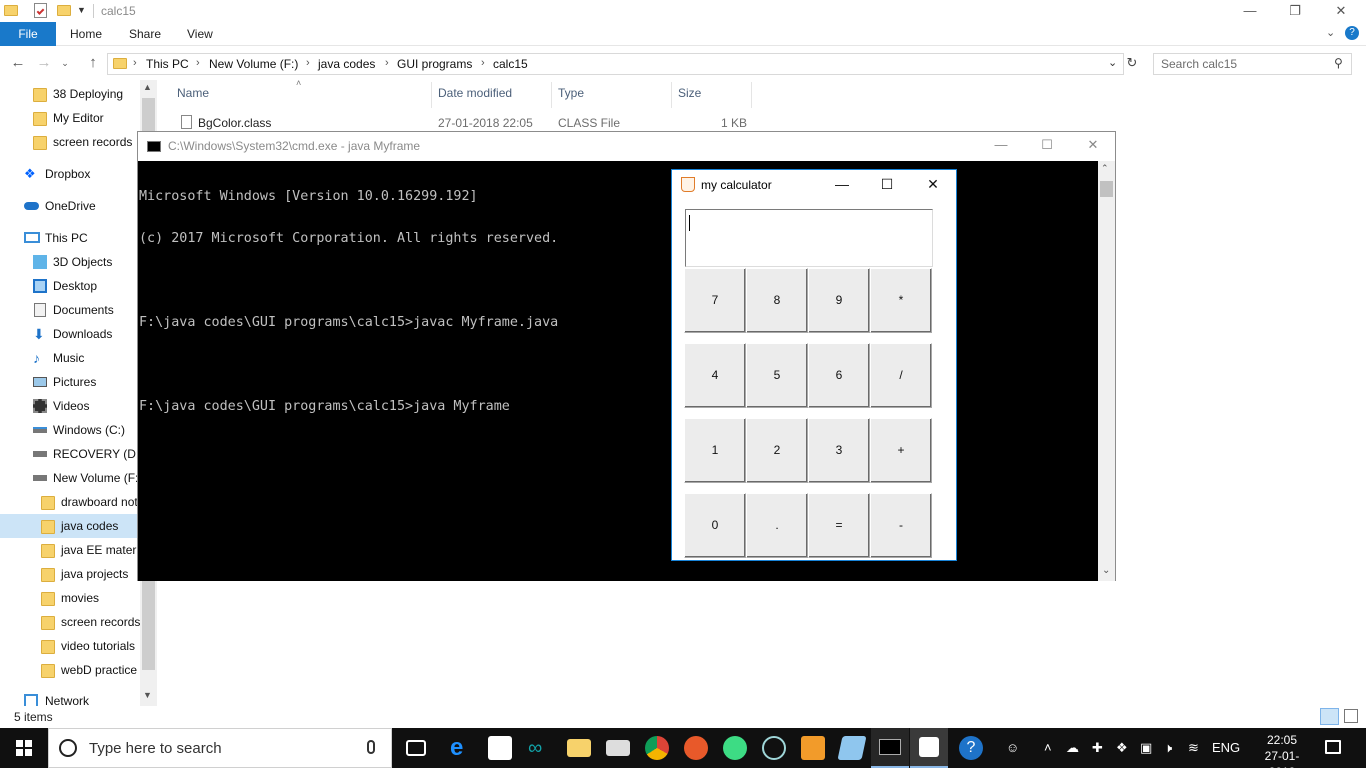 The height and width of the screenshot is (768, 1366). I want to click on new-folder-icon, so click(64, 10).